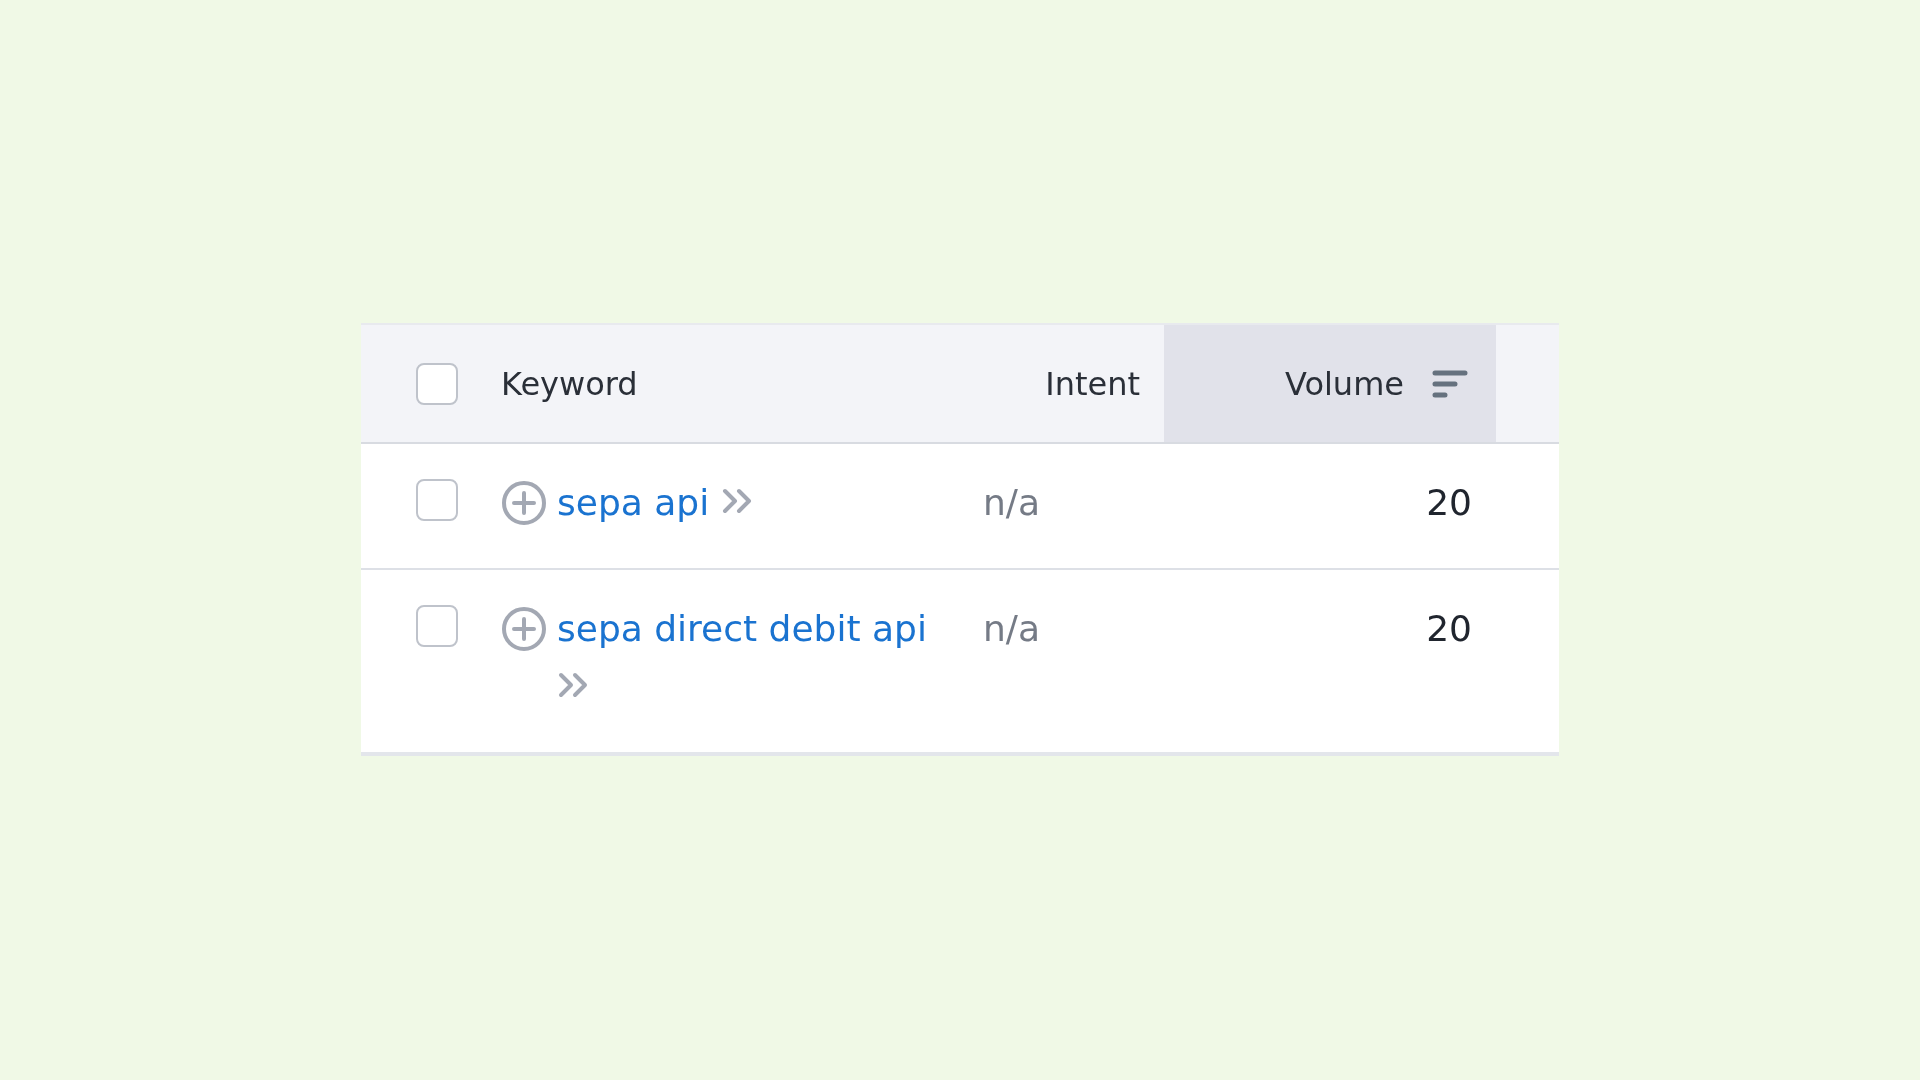  I want to click on keyword-link: sepa direct debit api, so click(742, 628).